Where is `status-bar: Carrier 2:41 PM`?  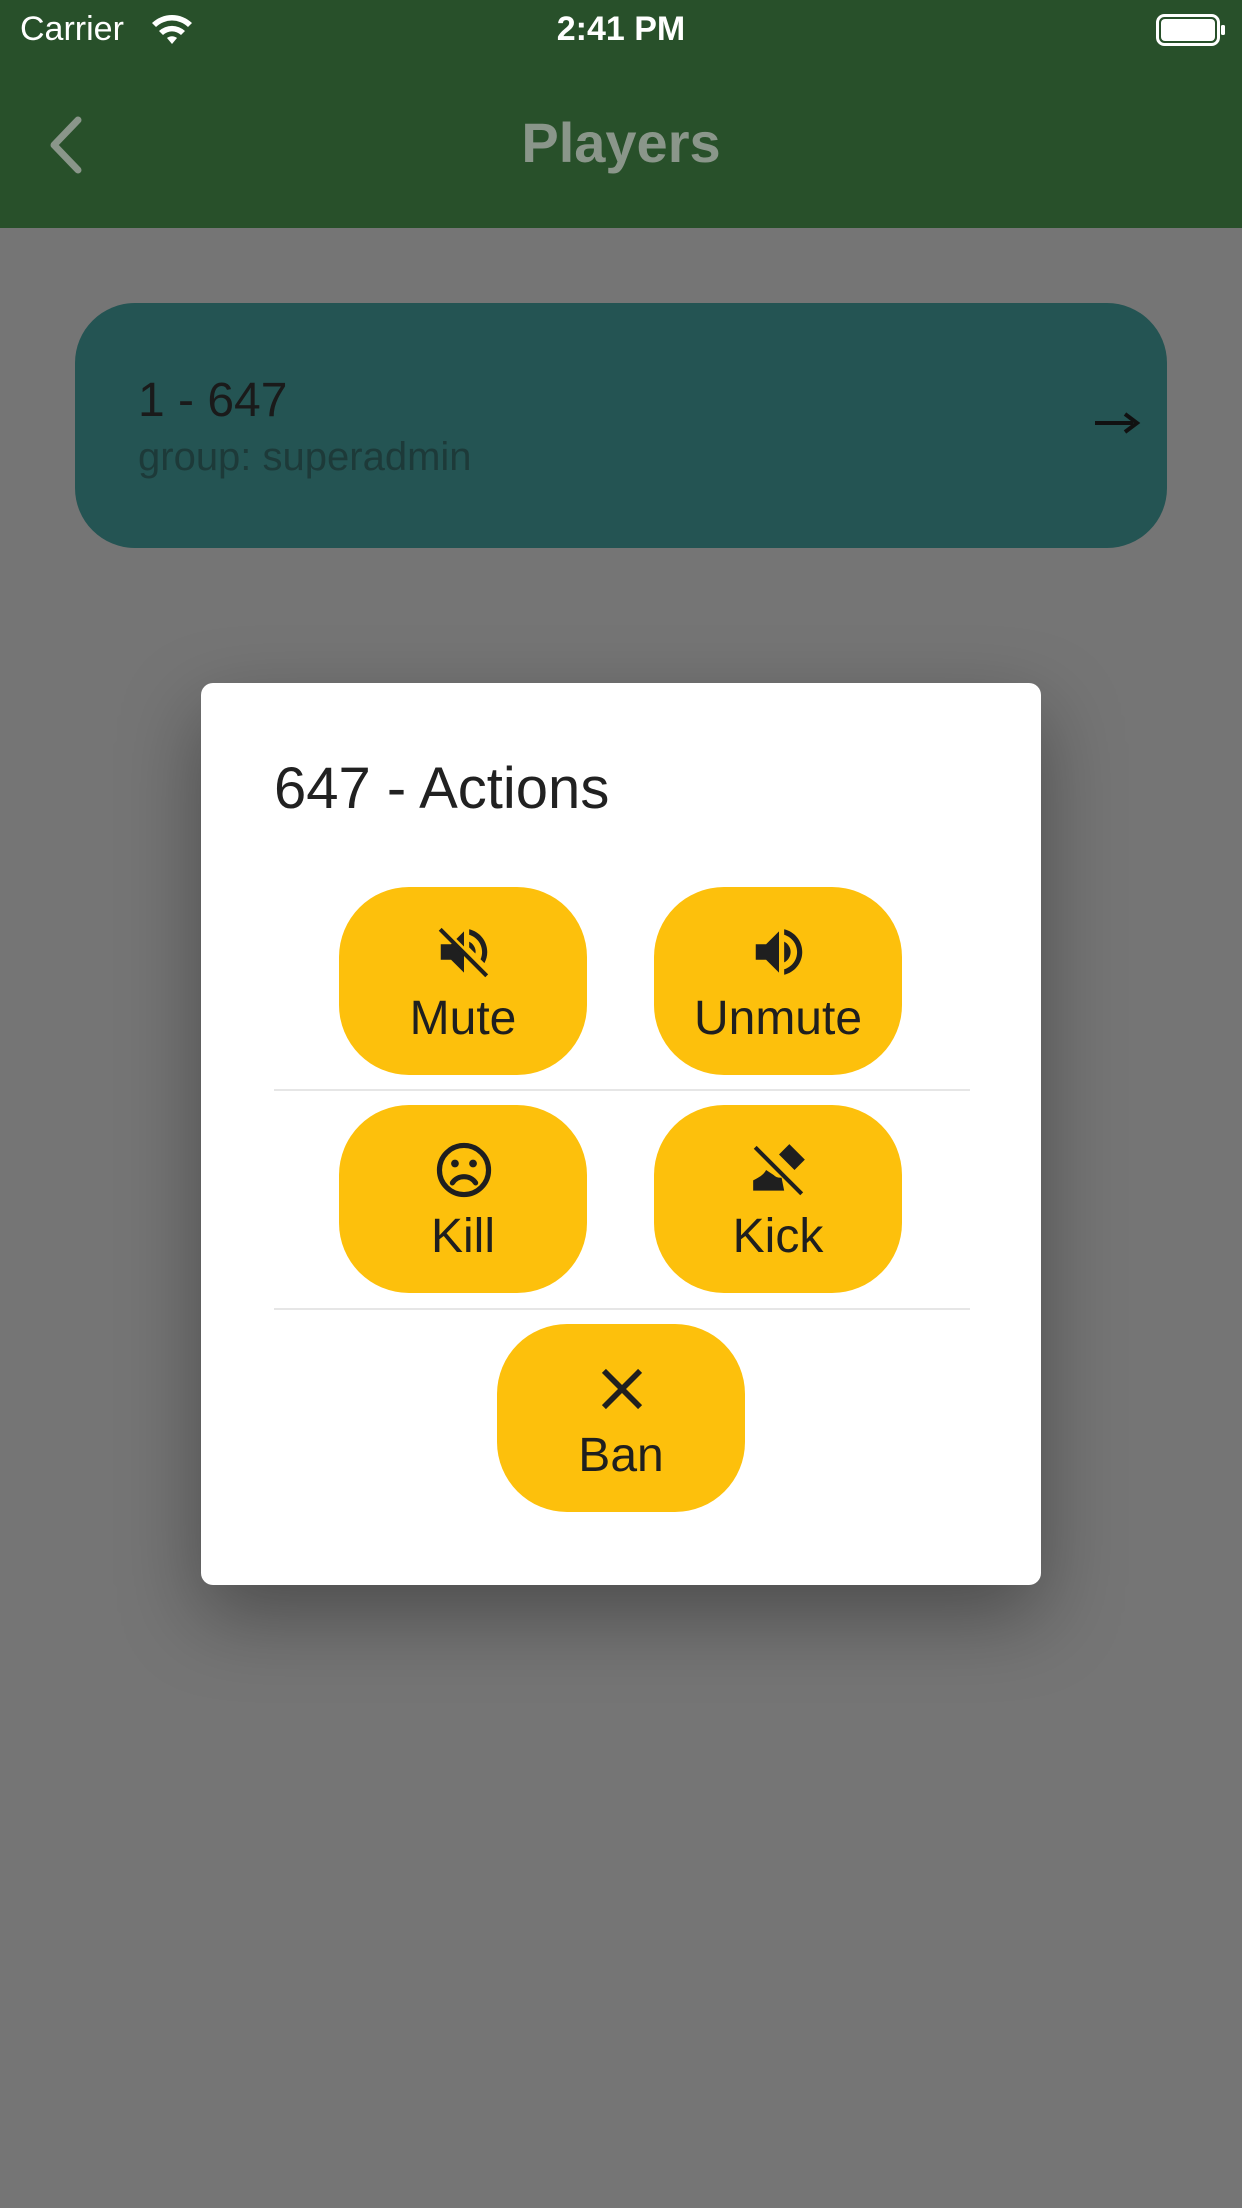 status-bar: Carrier 2:41 PM is located at coordinates (621, 31).